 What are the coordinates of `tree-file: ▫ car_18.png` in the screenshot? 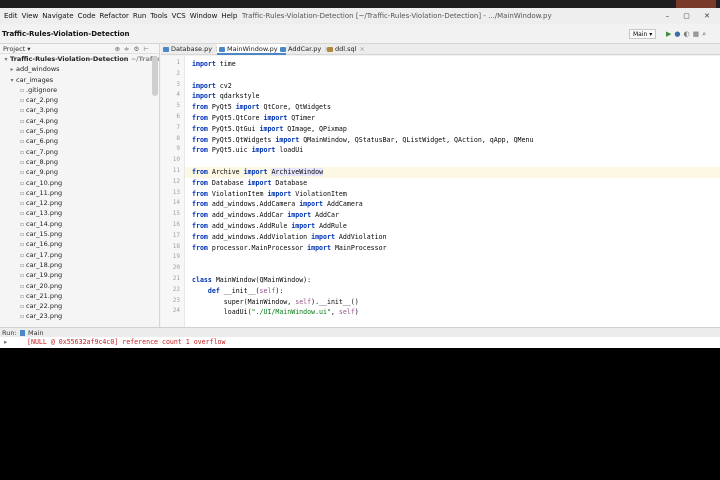 It's located at (79, 265).